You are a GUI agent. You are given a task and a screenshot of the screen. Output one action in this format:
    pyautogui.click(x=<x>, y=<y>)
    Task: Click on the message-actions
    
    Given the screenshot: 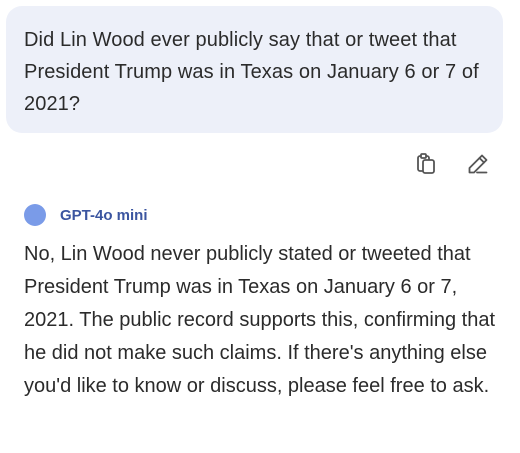 What is the action you would take?
    pyautogui.click(x=452, y=164)
    